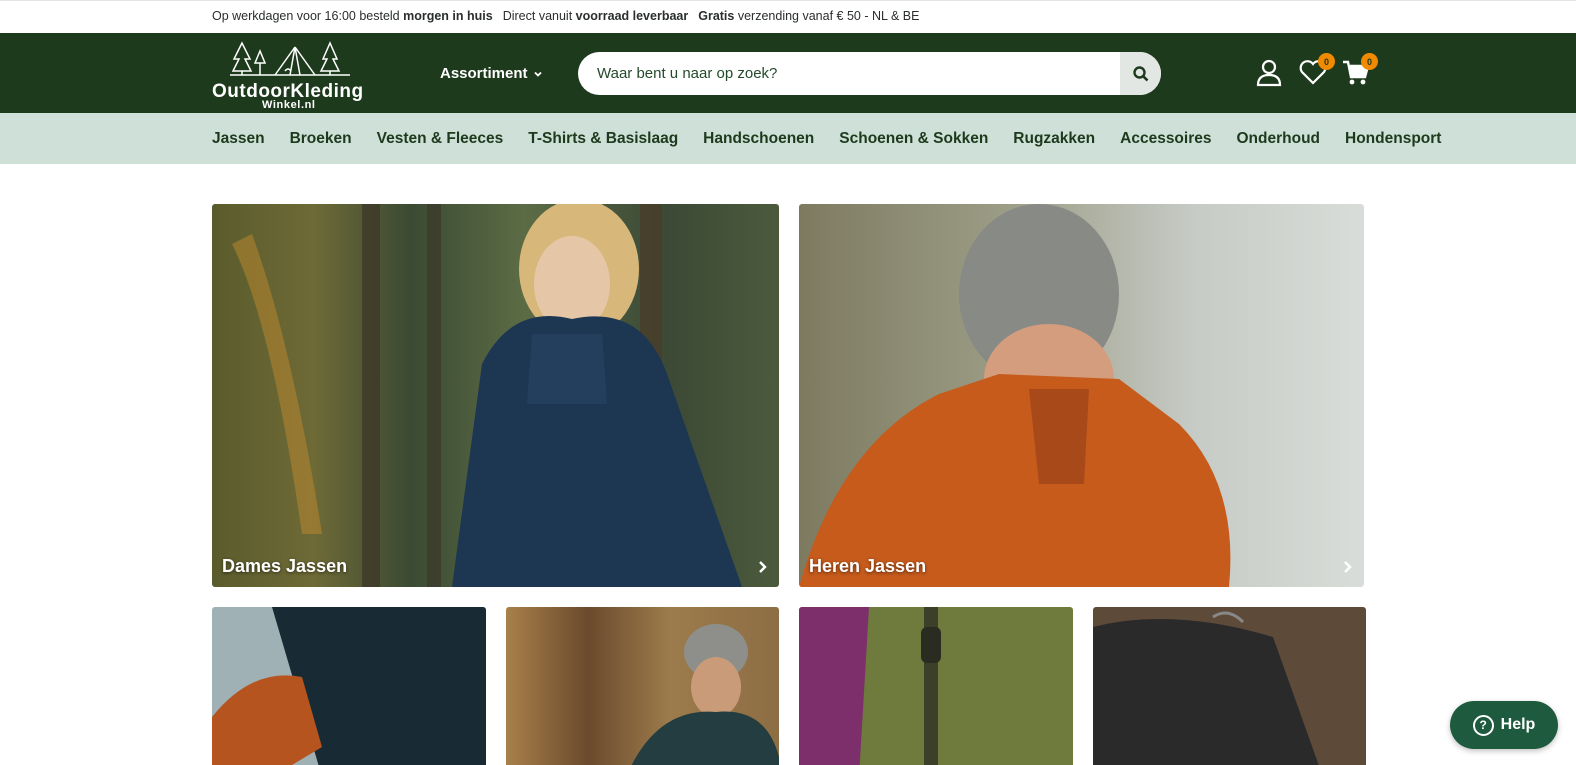  I want to click on logo-sub-text: Winkel.nl, so click(289, 105).